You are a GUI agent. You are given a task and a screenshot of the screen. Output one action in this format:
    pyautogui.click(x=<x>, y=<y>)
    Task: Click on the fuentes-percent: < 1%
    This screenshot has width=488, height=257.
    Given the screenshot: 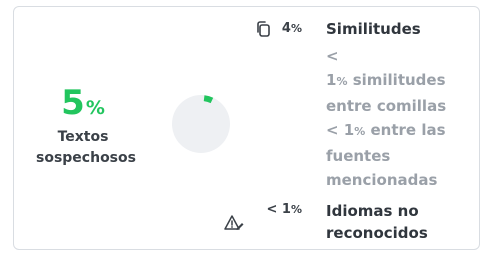 What is the action you would take?
    pyautogui.click(x=346, y=130)
    